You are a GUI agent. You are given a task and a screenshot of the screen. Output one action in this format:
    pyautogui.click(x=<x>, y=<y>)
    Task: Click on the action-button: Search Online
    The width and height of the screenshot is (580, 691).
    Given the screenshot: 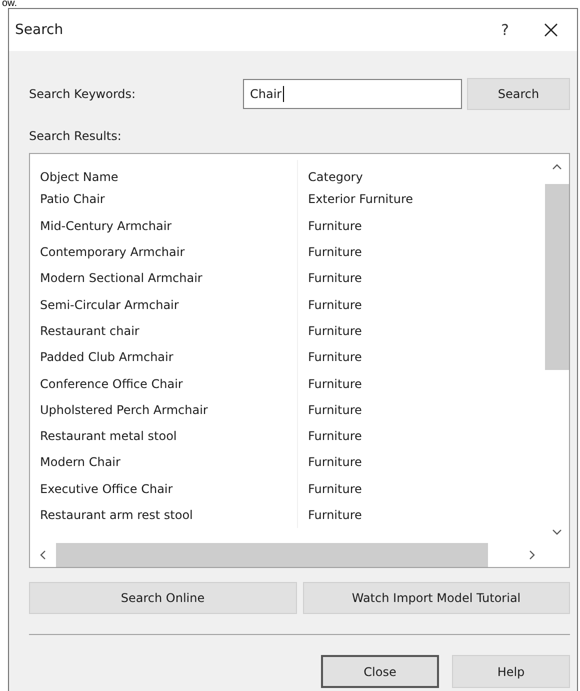 What is the action you would take?
    pyautogui.click(x=162, y=598)
    